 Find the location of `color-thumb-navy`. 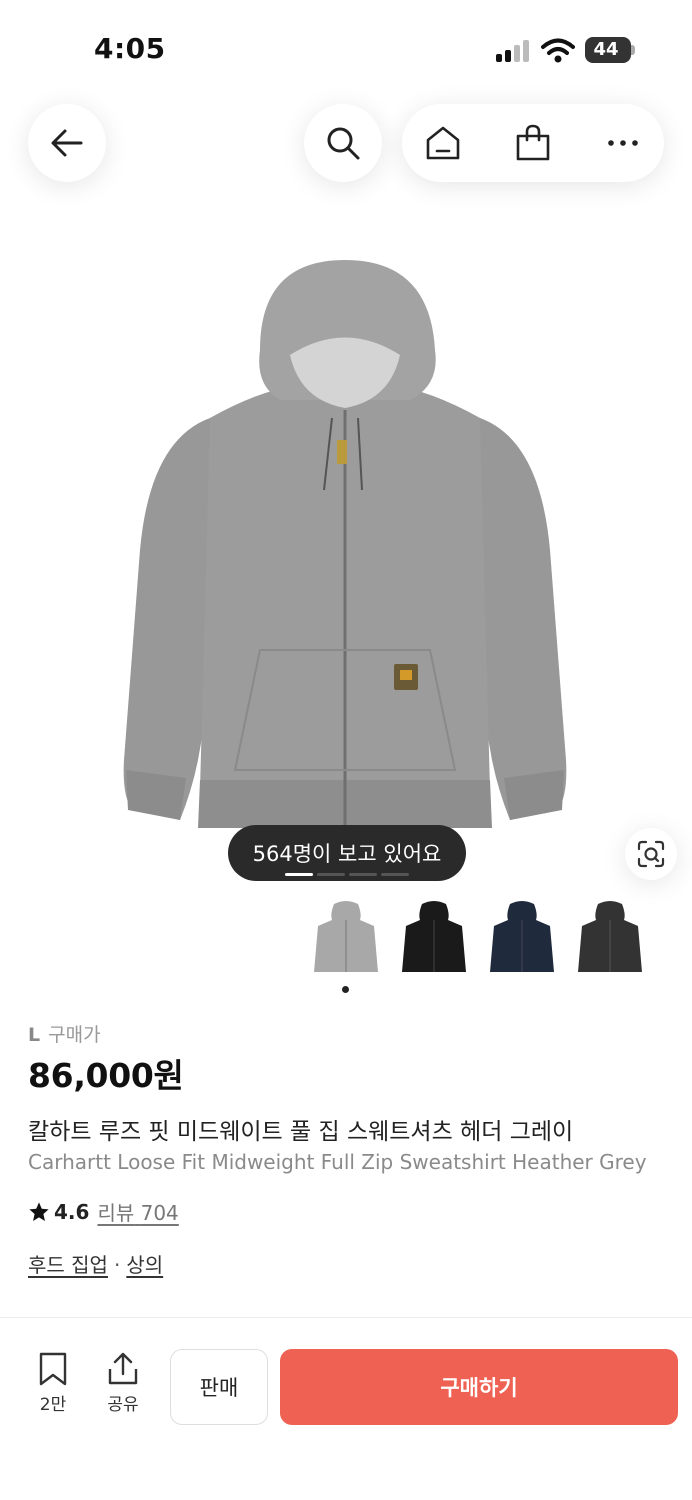

color-thumb-navy is located at coordinates (522, 940).